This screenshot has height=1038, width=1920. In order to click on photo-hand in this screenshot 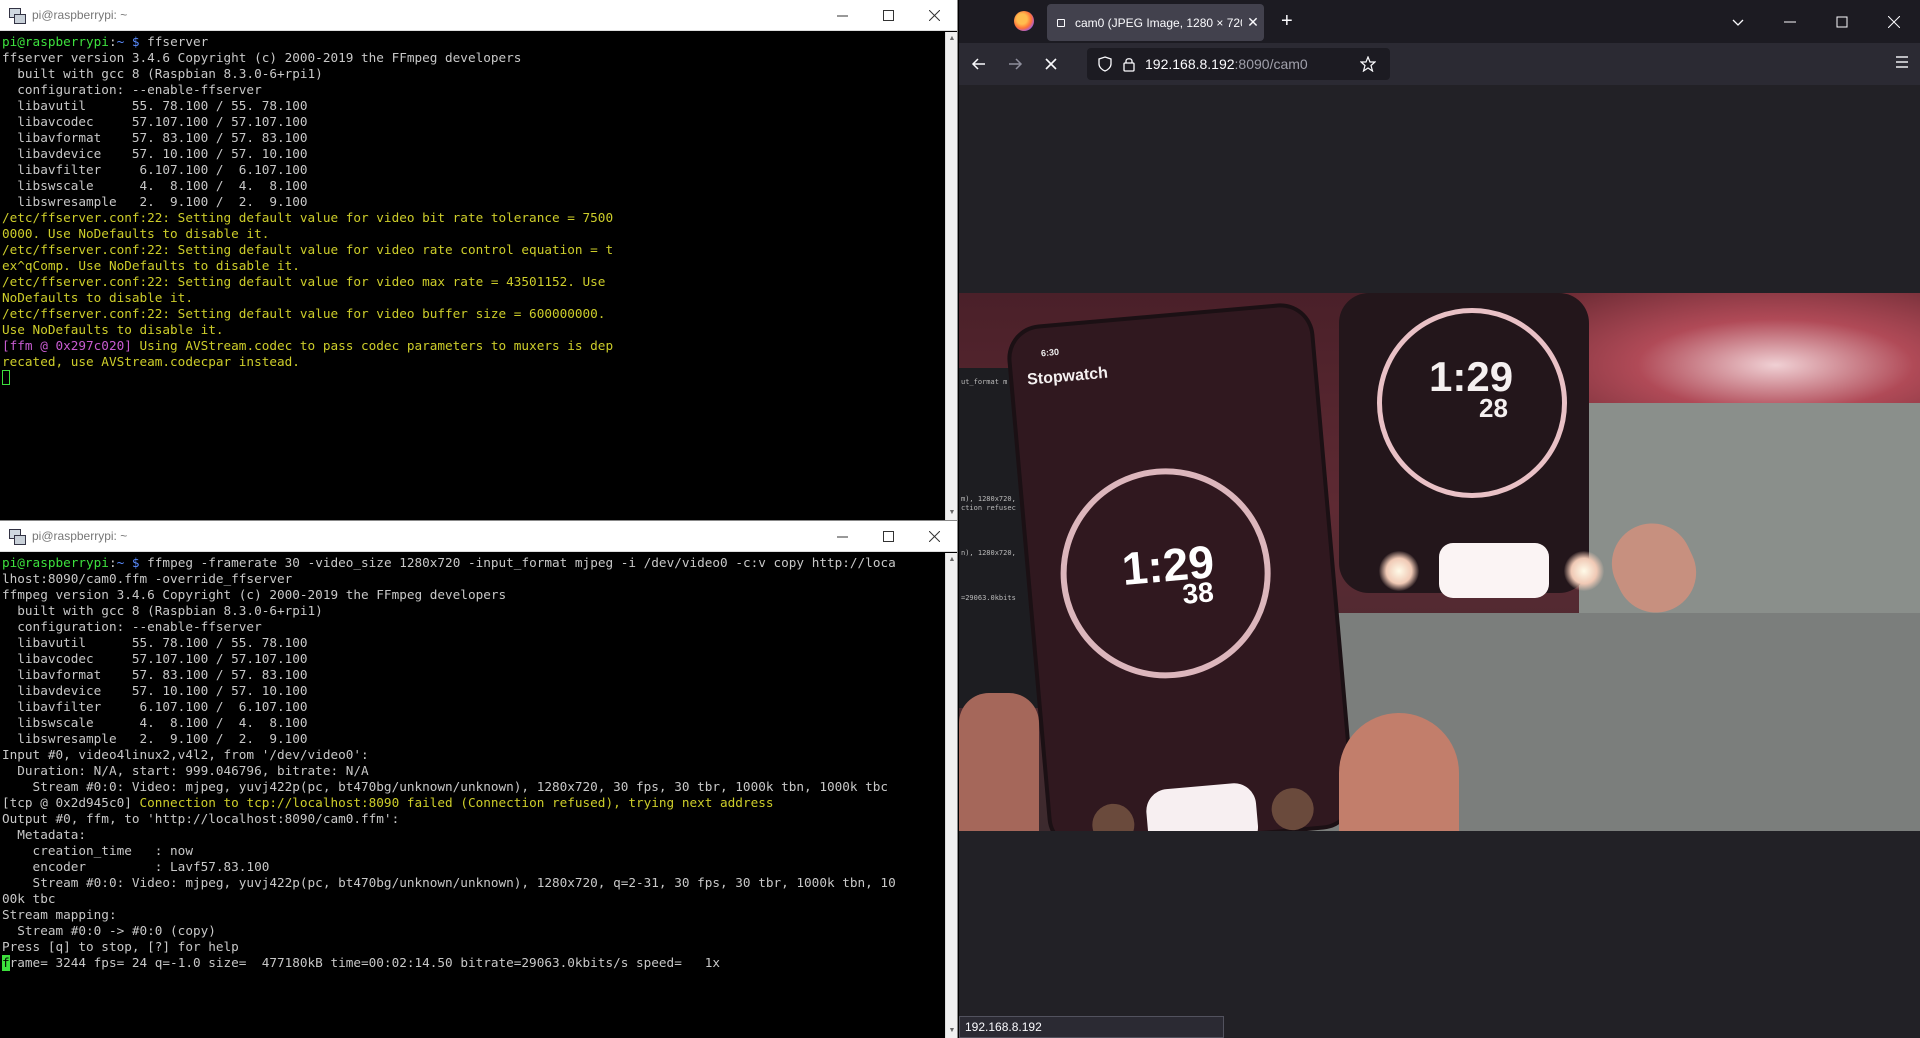, I will do `click(999, 762)`.